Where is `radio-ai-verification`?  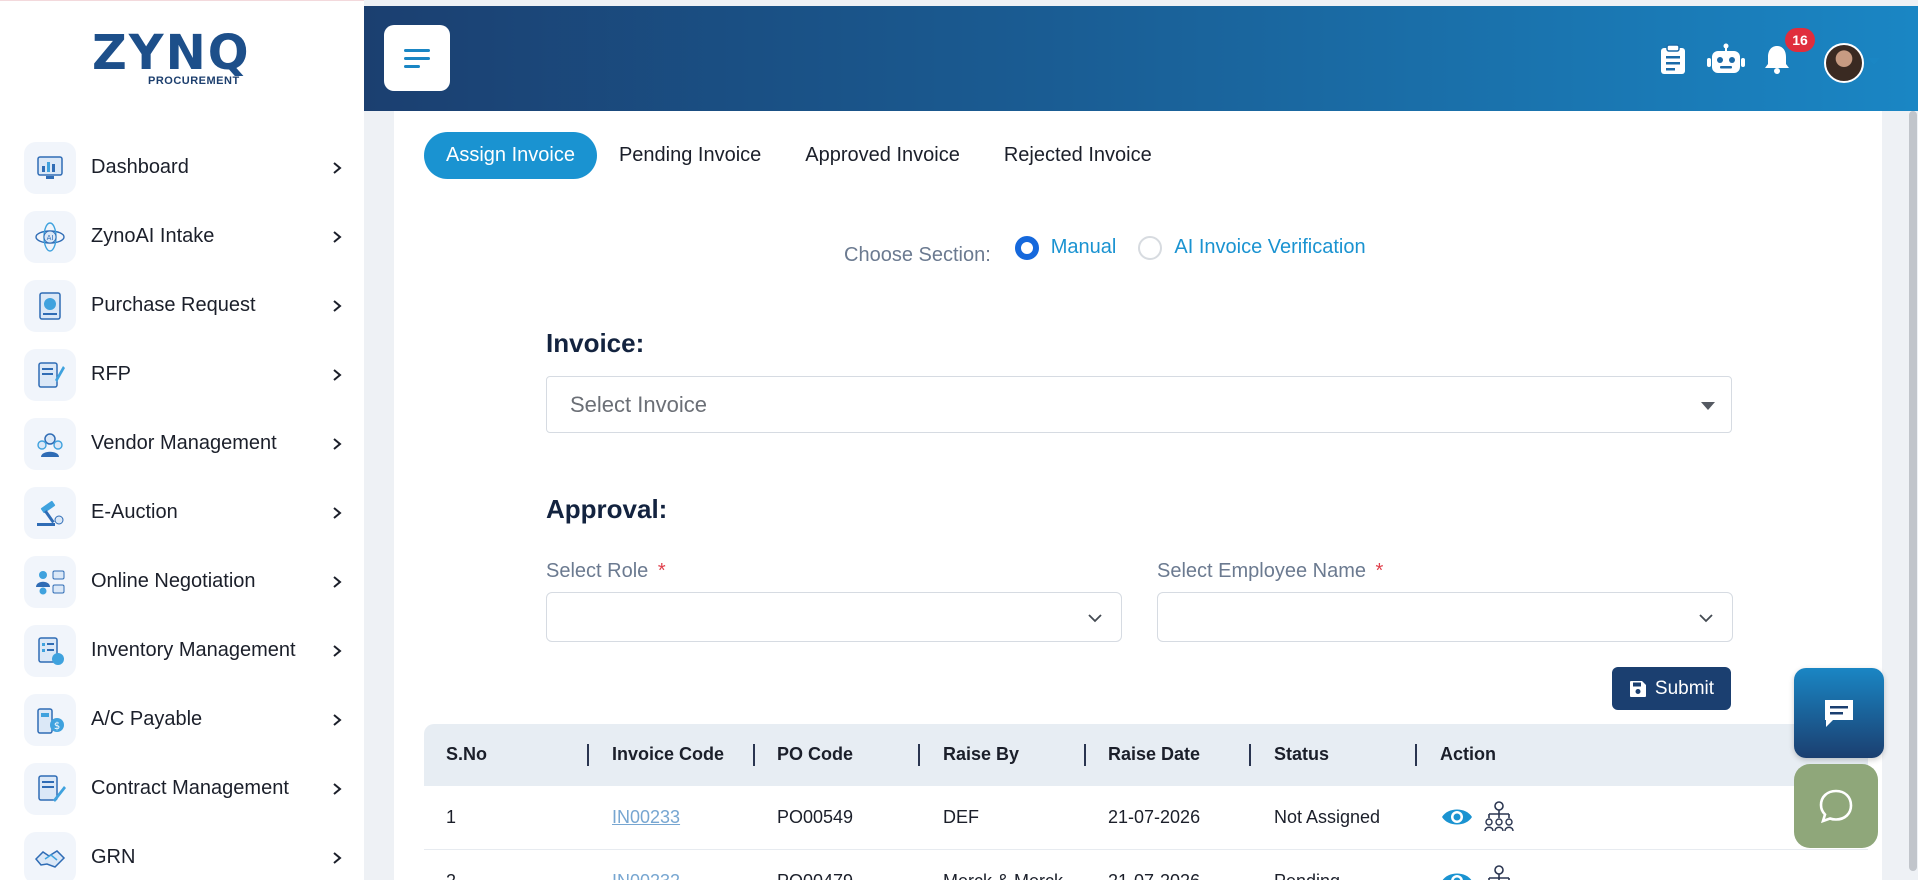
radio-ai-verification is located at coordinates (1150, 247).